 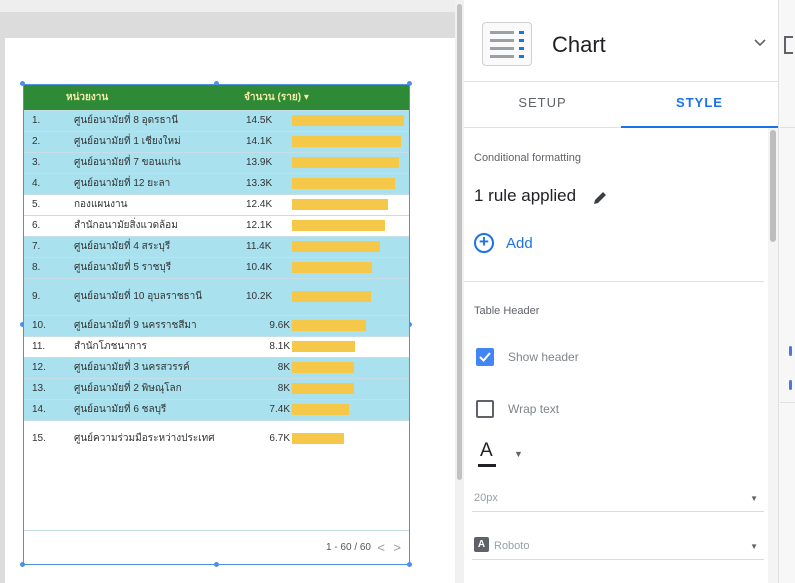 What do you see at coordinates (279, 439) in the screenshot?
I see `row-value-label: 6.7K` at bounding box center [279, 439].